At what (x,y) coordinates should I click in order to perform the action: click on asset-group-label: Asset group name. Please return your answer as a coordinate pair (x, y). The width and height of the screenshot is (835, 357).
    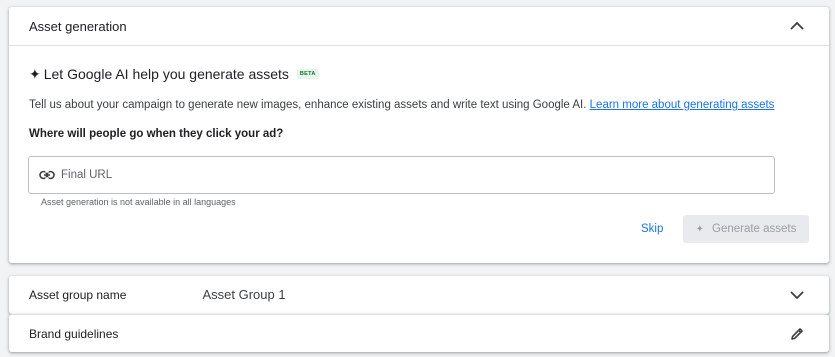
    Looking at the image, I should click on (78, 295).